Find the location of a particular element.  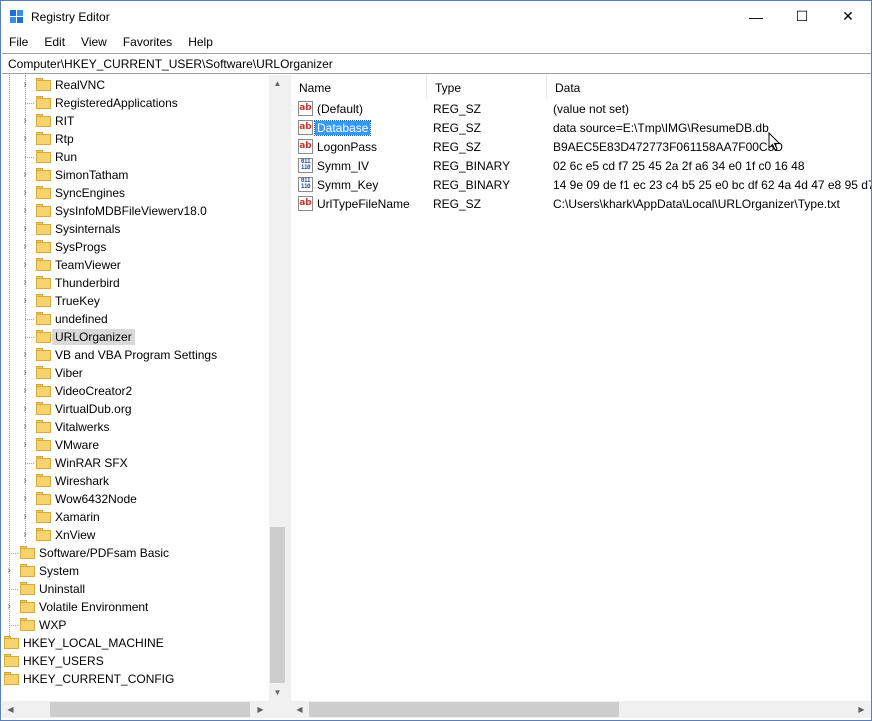

tree-item-label: Wow6432Node is located at coordinates (96, 499).